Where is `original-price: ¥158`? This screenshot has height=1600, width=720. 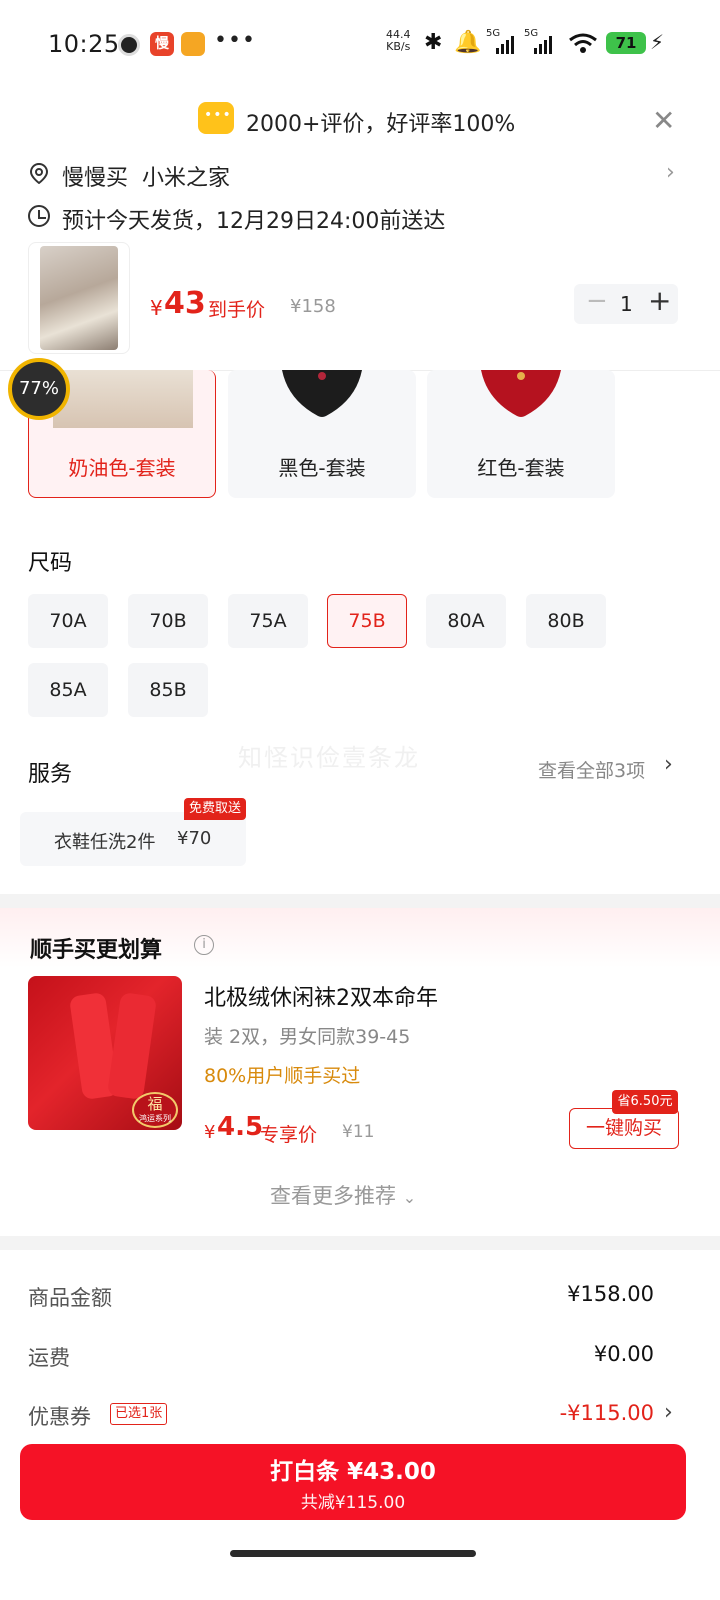
original-price: ¥158 is located at coordinates (313, 306).